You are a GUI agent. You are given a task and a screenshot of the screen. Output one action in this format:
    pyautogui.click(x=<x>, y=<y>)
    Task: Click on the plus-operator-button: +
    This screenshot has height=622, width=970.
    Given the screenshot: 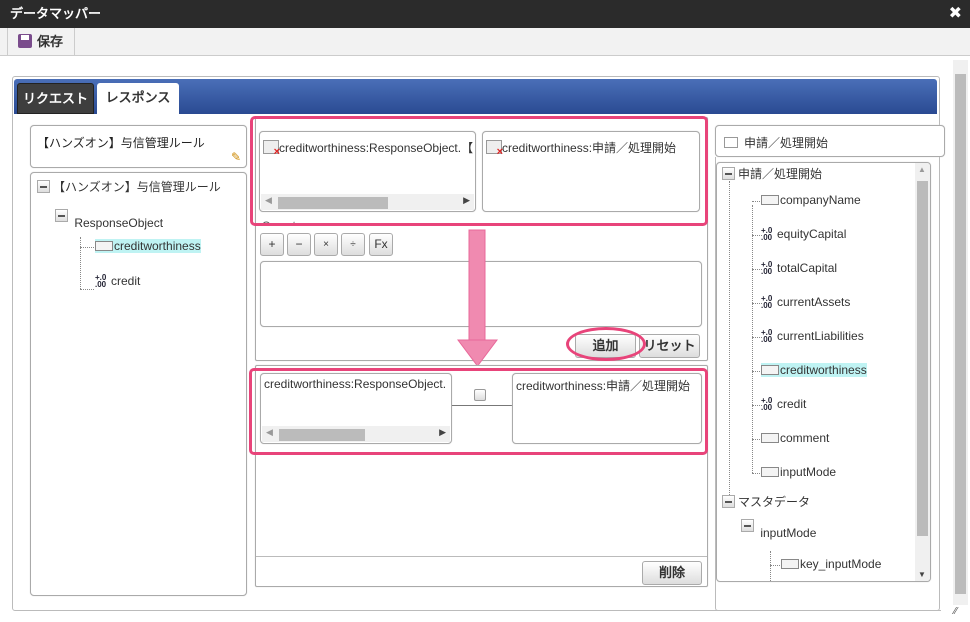 What is the action you would take?
    pyautogui.click(x=272, y=244)
    